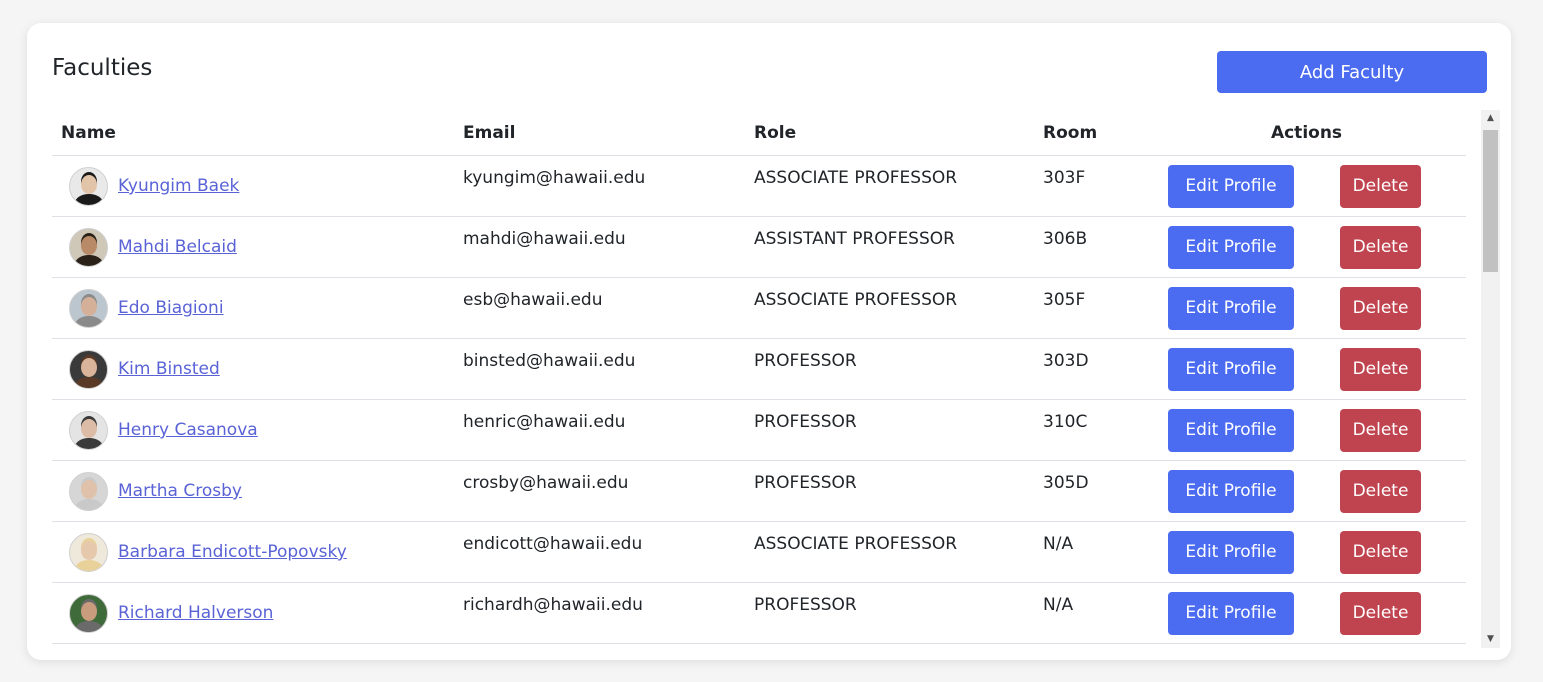 The height and width of the screenshot is (682, 1543). Describe the element at coordinates (889, 247) in the screenshot. I see `role-cell: ASSISTANT PROFESSOR` at that location.